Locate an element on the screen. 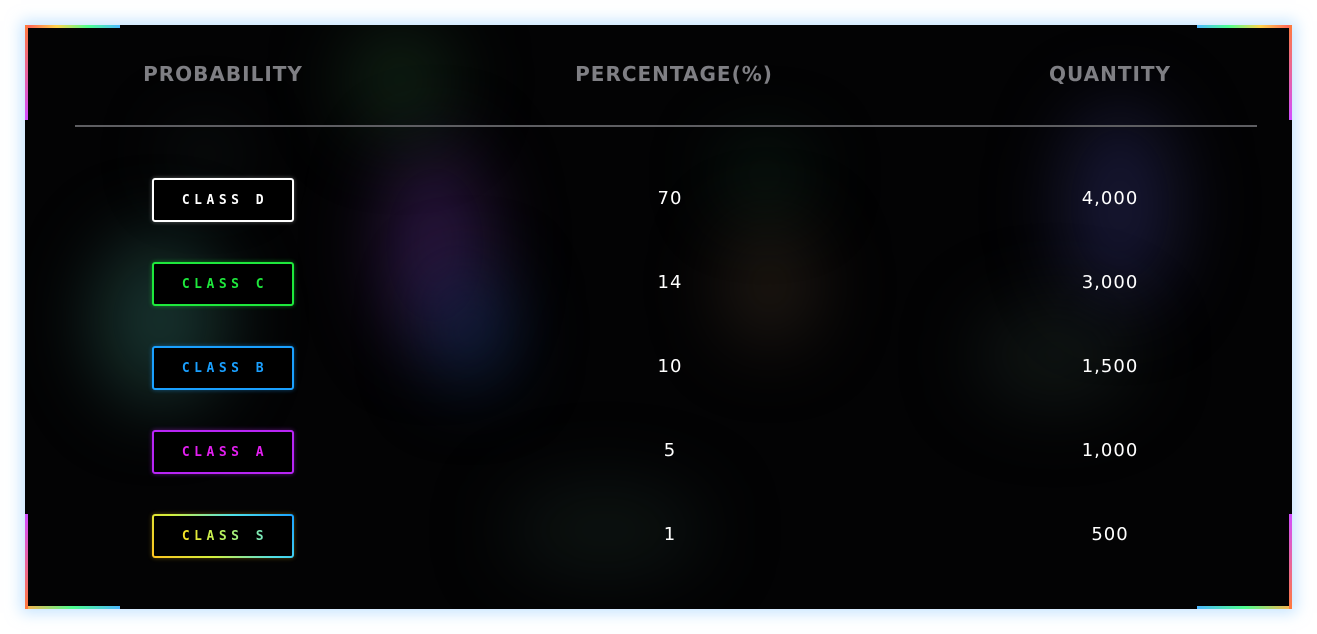 The image size is (1317, 634). percentage-value: 1 is located at coordinates (670, 534).